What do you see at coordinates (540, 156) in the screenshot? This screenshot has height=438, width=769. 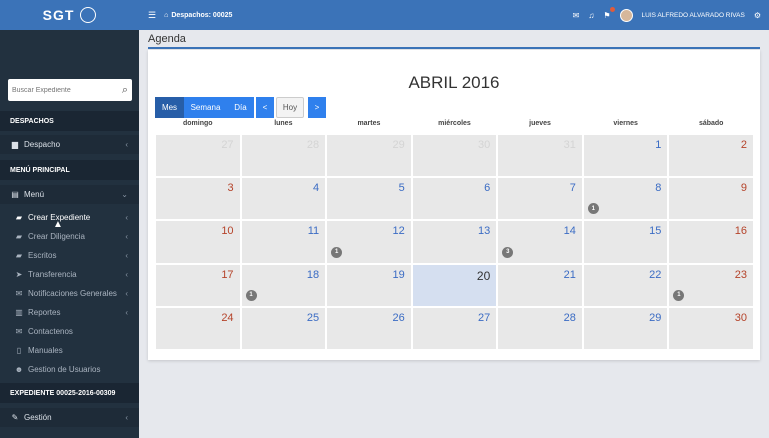 I see `calendar-day-cell: 31` at bounding box center [540, 156].